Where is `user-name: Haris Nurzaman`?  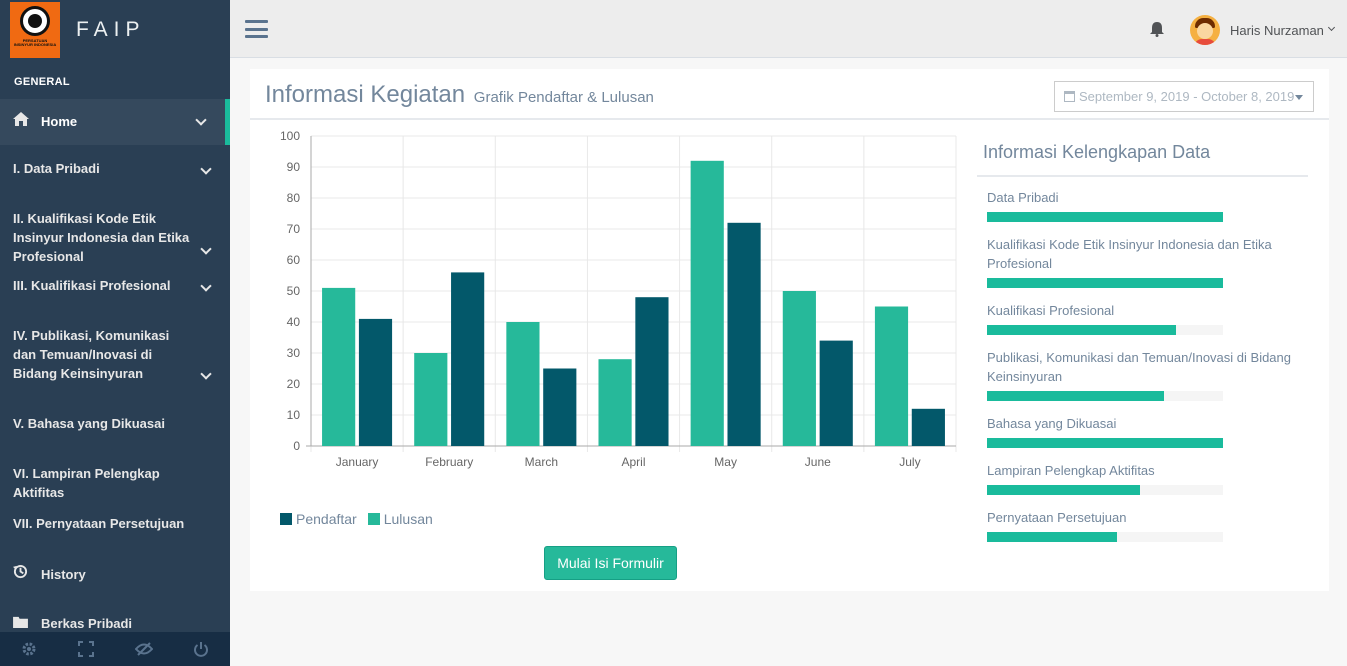
user-name: Haris Nurzaman is located at coordinates (1277, 30).